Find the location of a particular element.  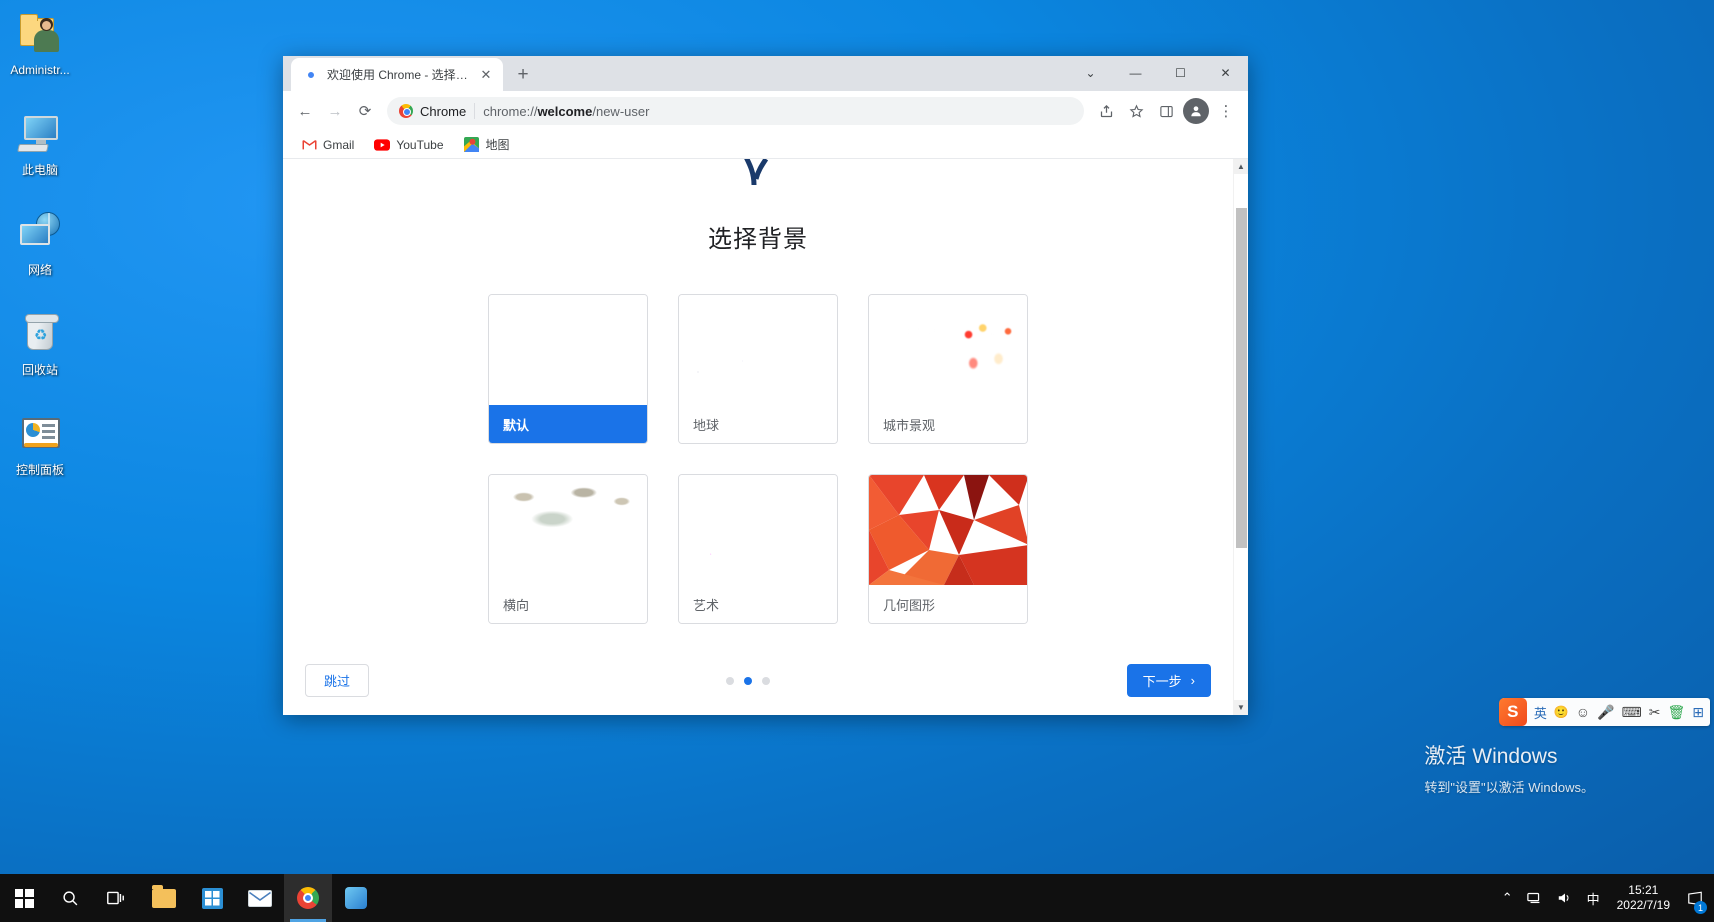

chrome-taskbar-icon is located at coordinates (308, 898).